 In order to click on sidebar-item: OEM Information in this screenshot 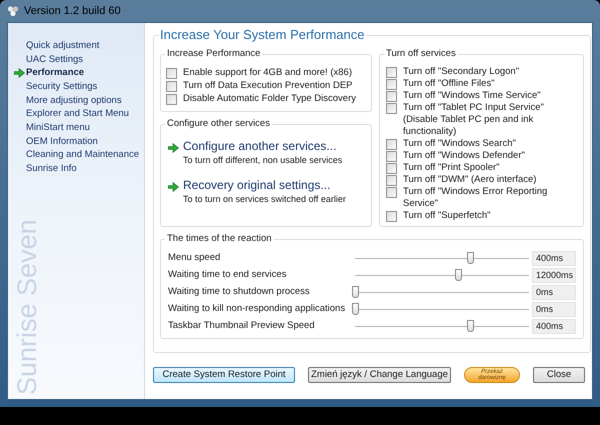, I will do `click(62, 142)`.